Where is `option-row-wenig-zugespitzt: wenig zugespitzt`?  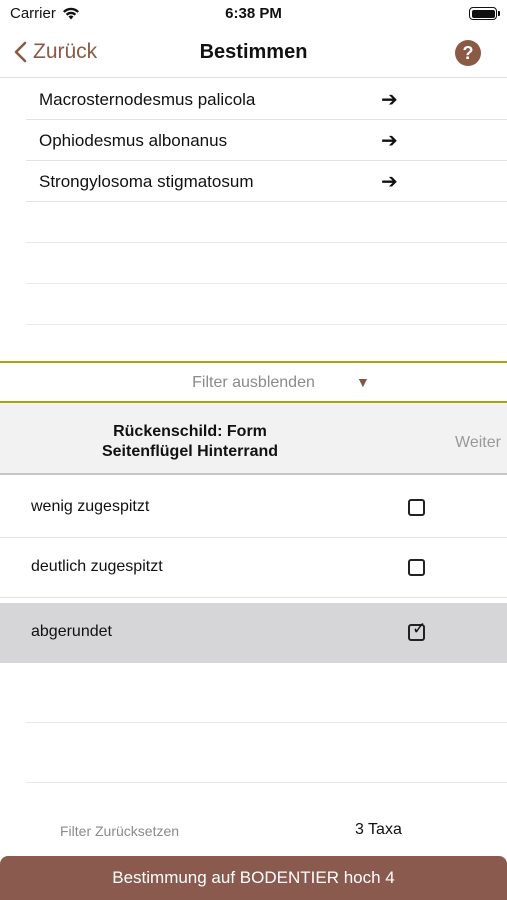
option-row-wenig-zugespitzt: wenig zugespitzt is located at coordinates (253, 508).